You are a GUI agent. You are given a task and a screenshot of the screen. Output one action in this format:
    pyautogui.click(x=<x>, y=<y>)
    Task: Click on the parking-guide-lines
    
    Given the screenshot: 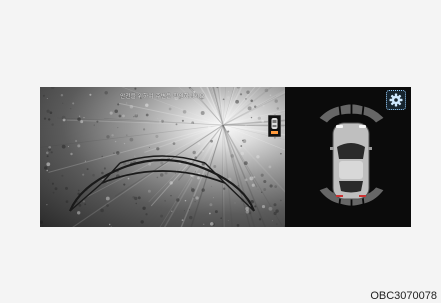 What is the action you would take?
    pyautogui.click(x=162, y=183)
    